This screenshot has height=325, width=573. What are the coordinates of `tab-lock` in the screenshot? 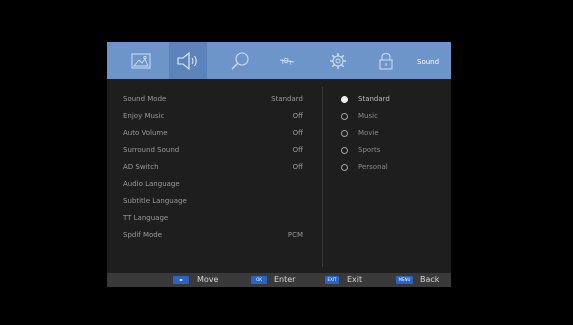 It's located at (386, 60).